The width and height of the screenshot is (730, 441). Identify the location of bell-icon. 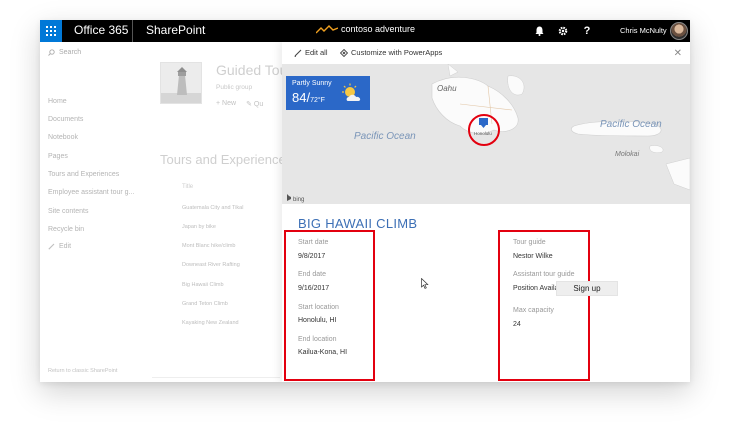
(539, 31).